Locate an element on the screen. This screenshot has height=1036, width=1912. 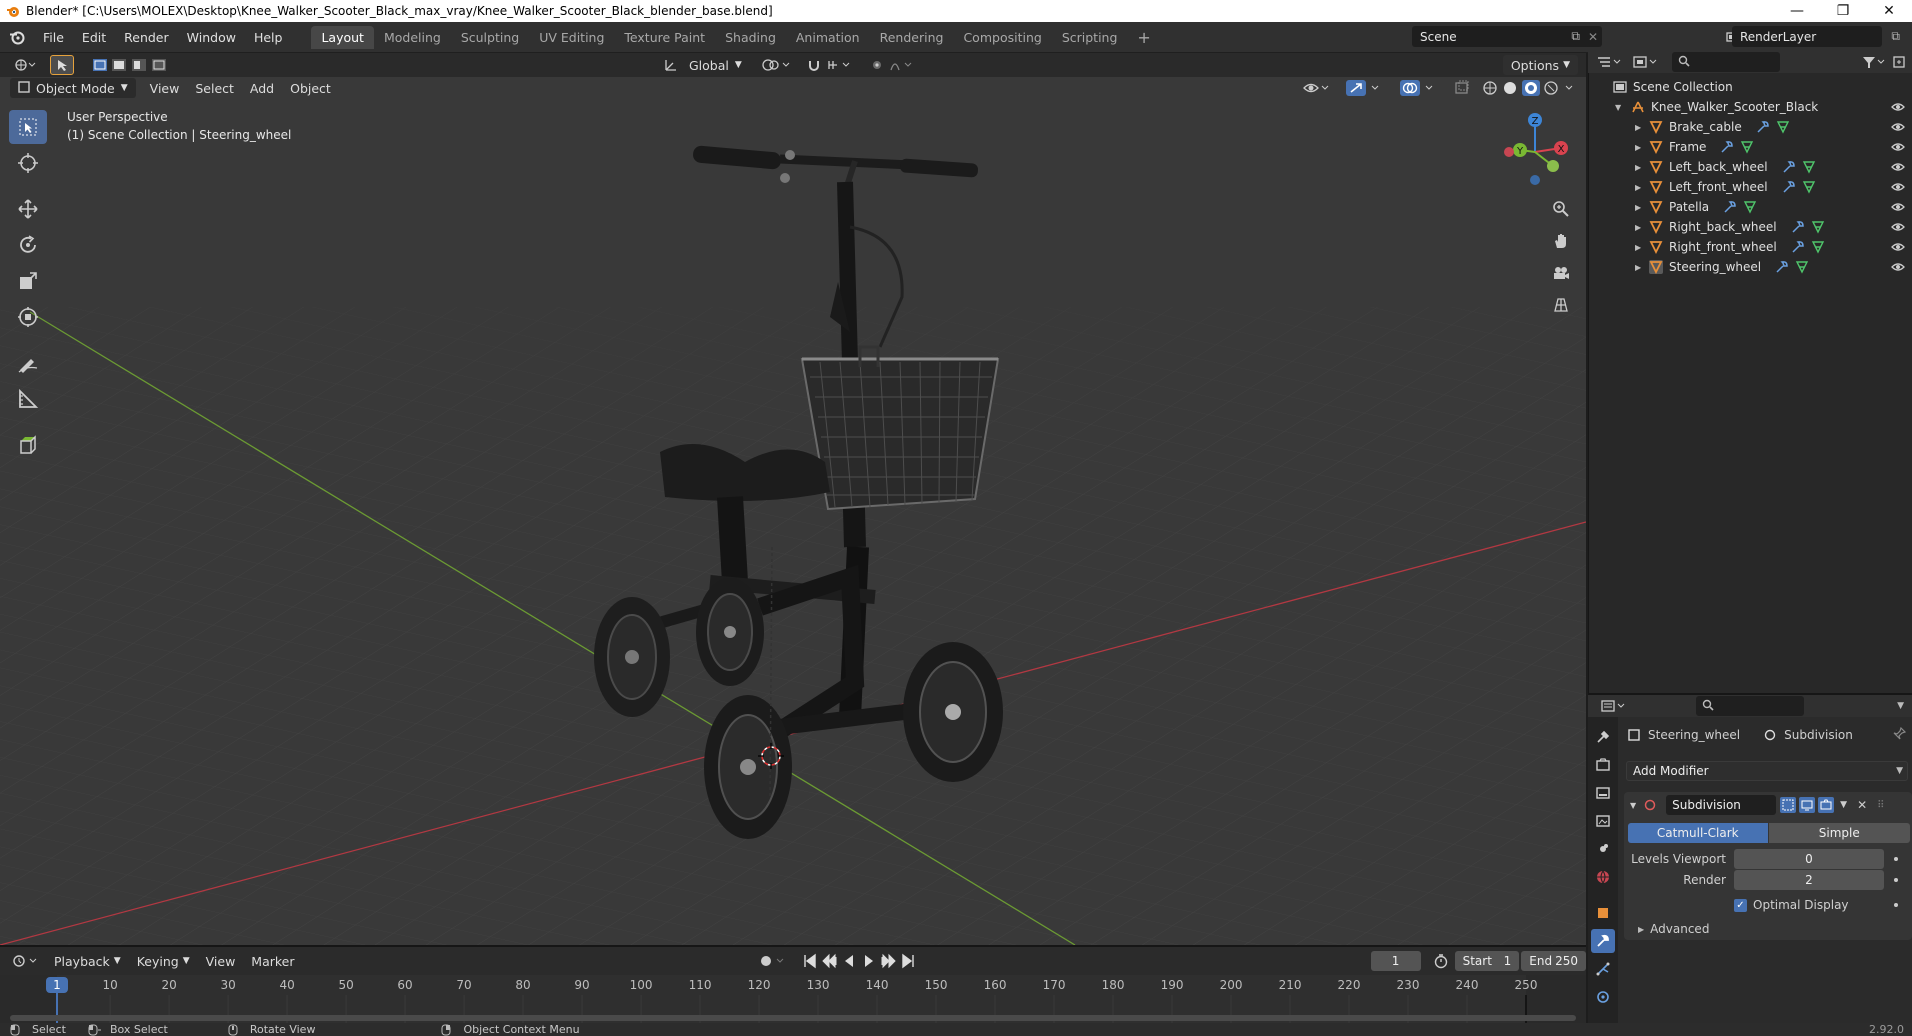
minimize-button: — is located at coordinates (1797, 11).